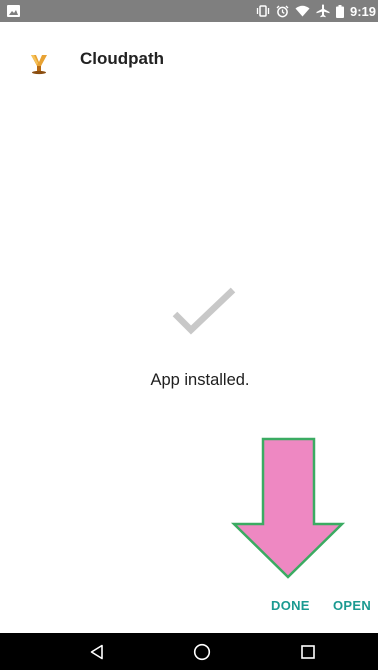  I want to click on home-button, so click(202, 651).